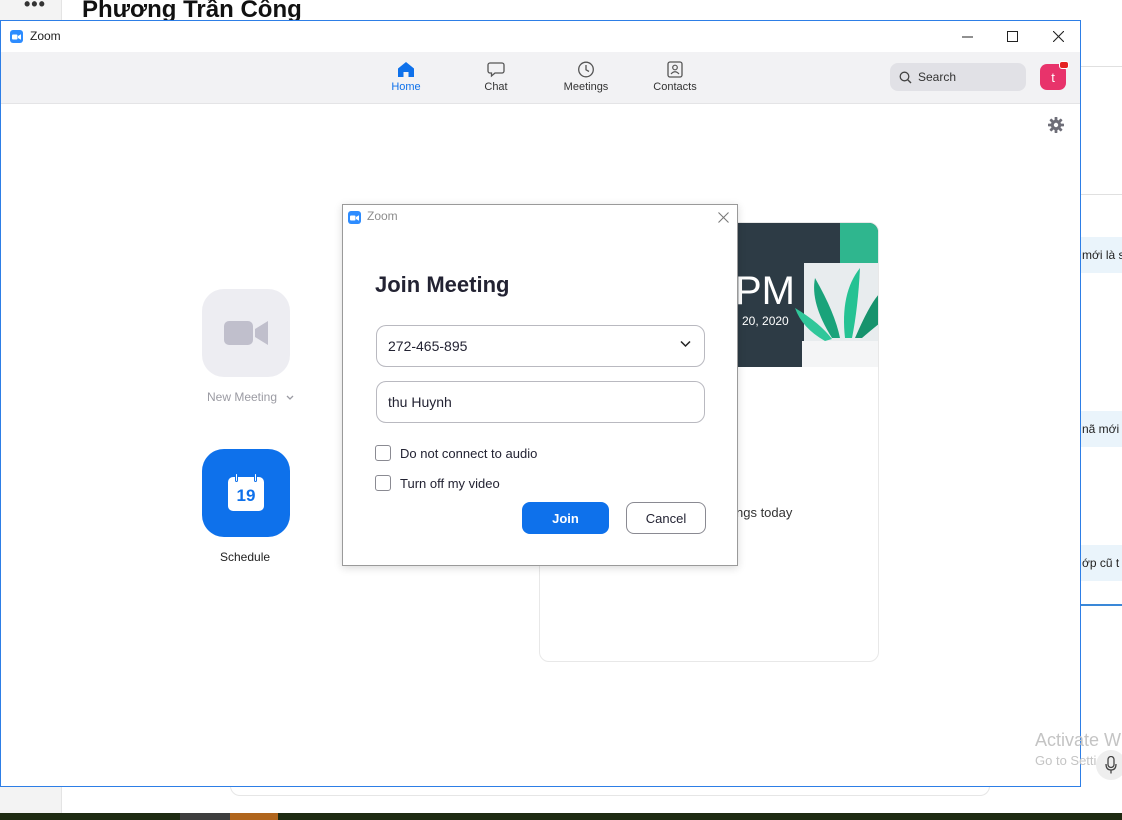 The width and height of the screenshot is (1122, 820). What do you see at coordinates (1101, 255) in the screenshot?
I see `message-bubble: mới là s` at bounding box center [1101, 255].